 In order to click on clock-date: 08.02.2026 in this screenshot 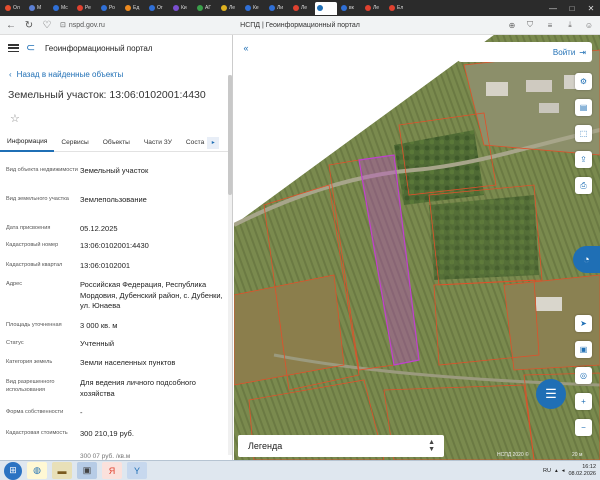, I will do `click(582, 474)`.